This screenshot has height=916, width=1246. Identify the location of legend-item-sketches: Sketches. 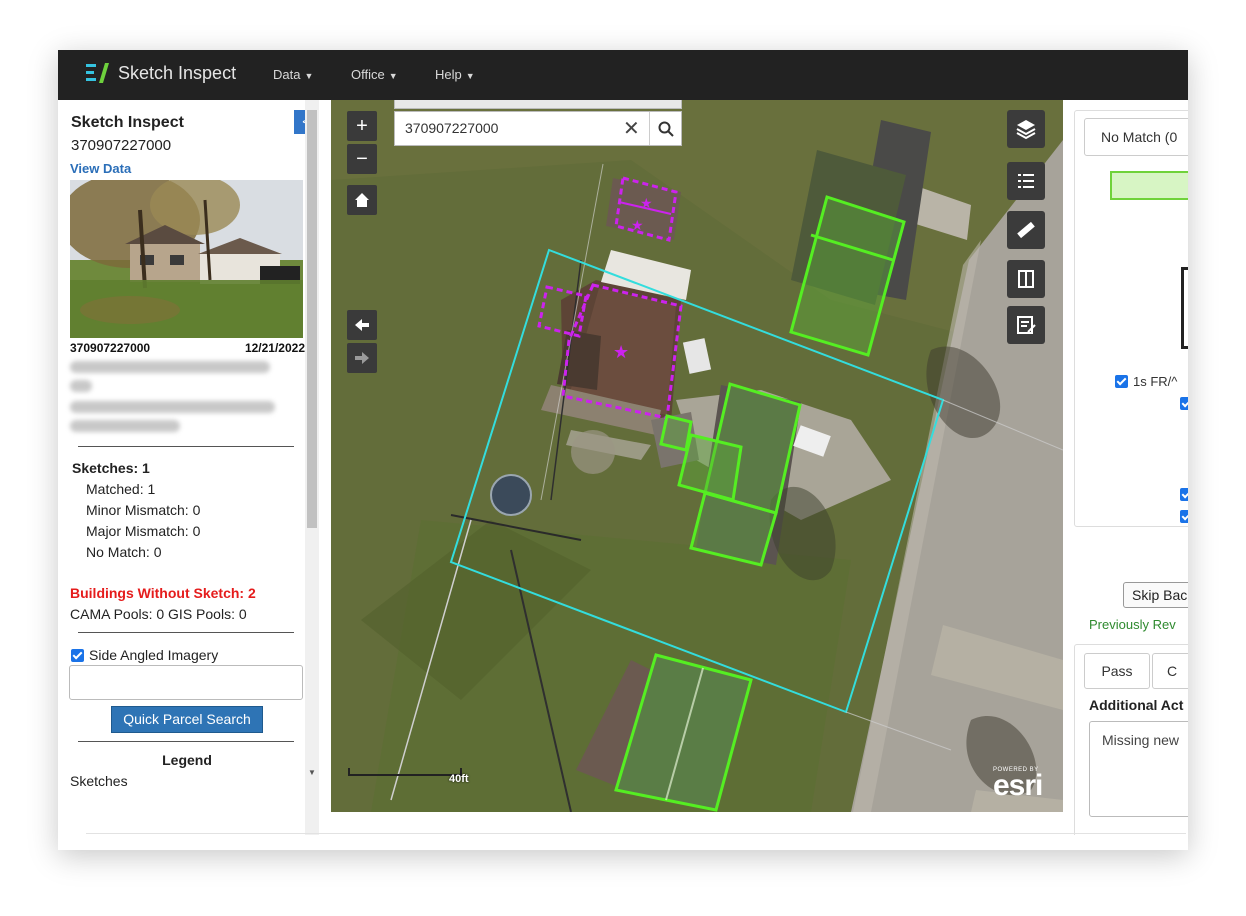
(99, 781).